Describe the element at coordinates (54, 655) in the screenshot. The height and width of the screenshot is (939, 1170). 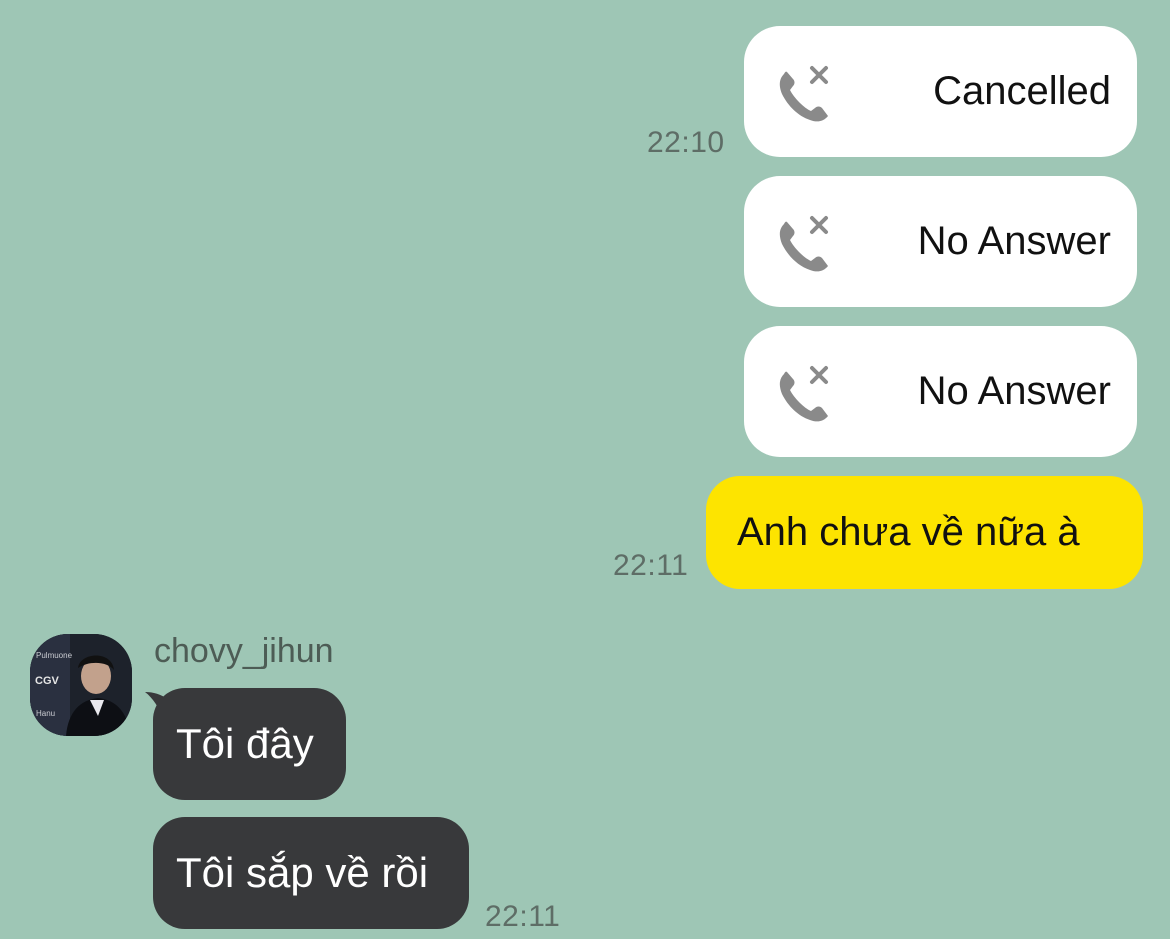
I see `avatar-text: Pulmuone` at that location.